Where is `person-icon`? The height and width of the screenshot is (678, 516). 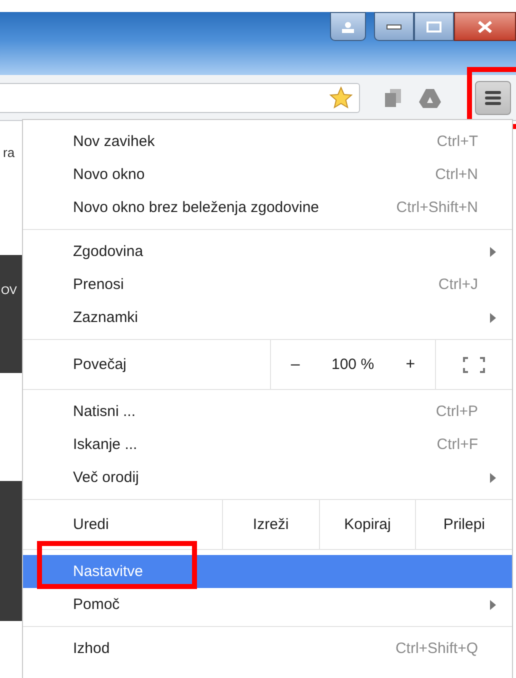
person-icon is located at coordinates (348, 26).